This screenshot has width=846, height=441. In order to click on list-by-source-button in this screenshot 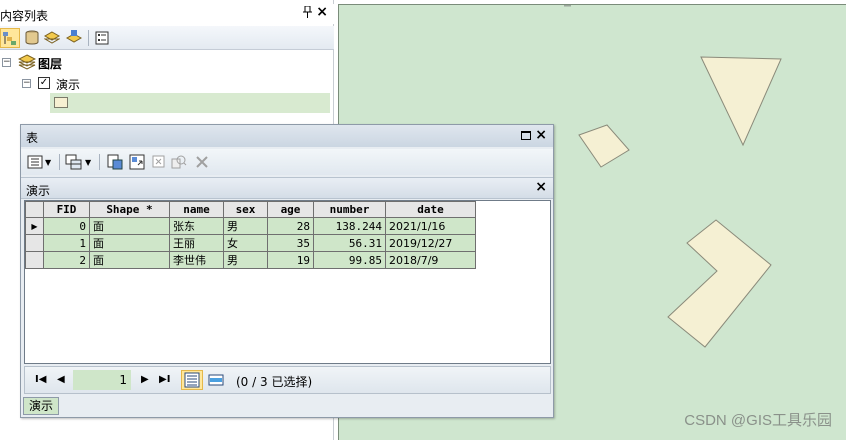, I will do `click(32, 38)`.